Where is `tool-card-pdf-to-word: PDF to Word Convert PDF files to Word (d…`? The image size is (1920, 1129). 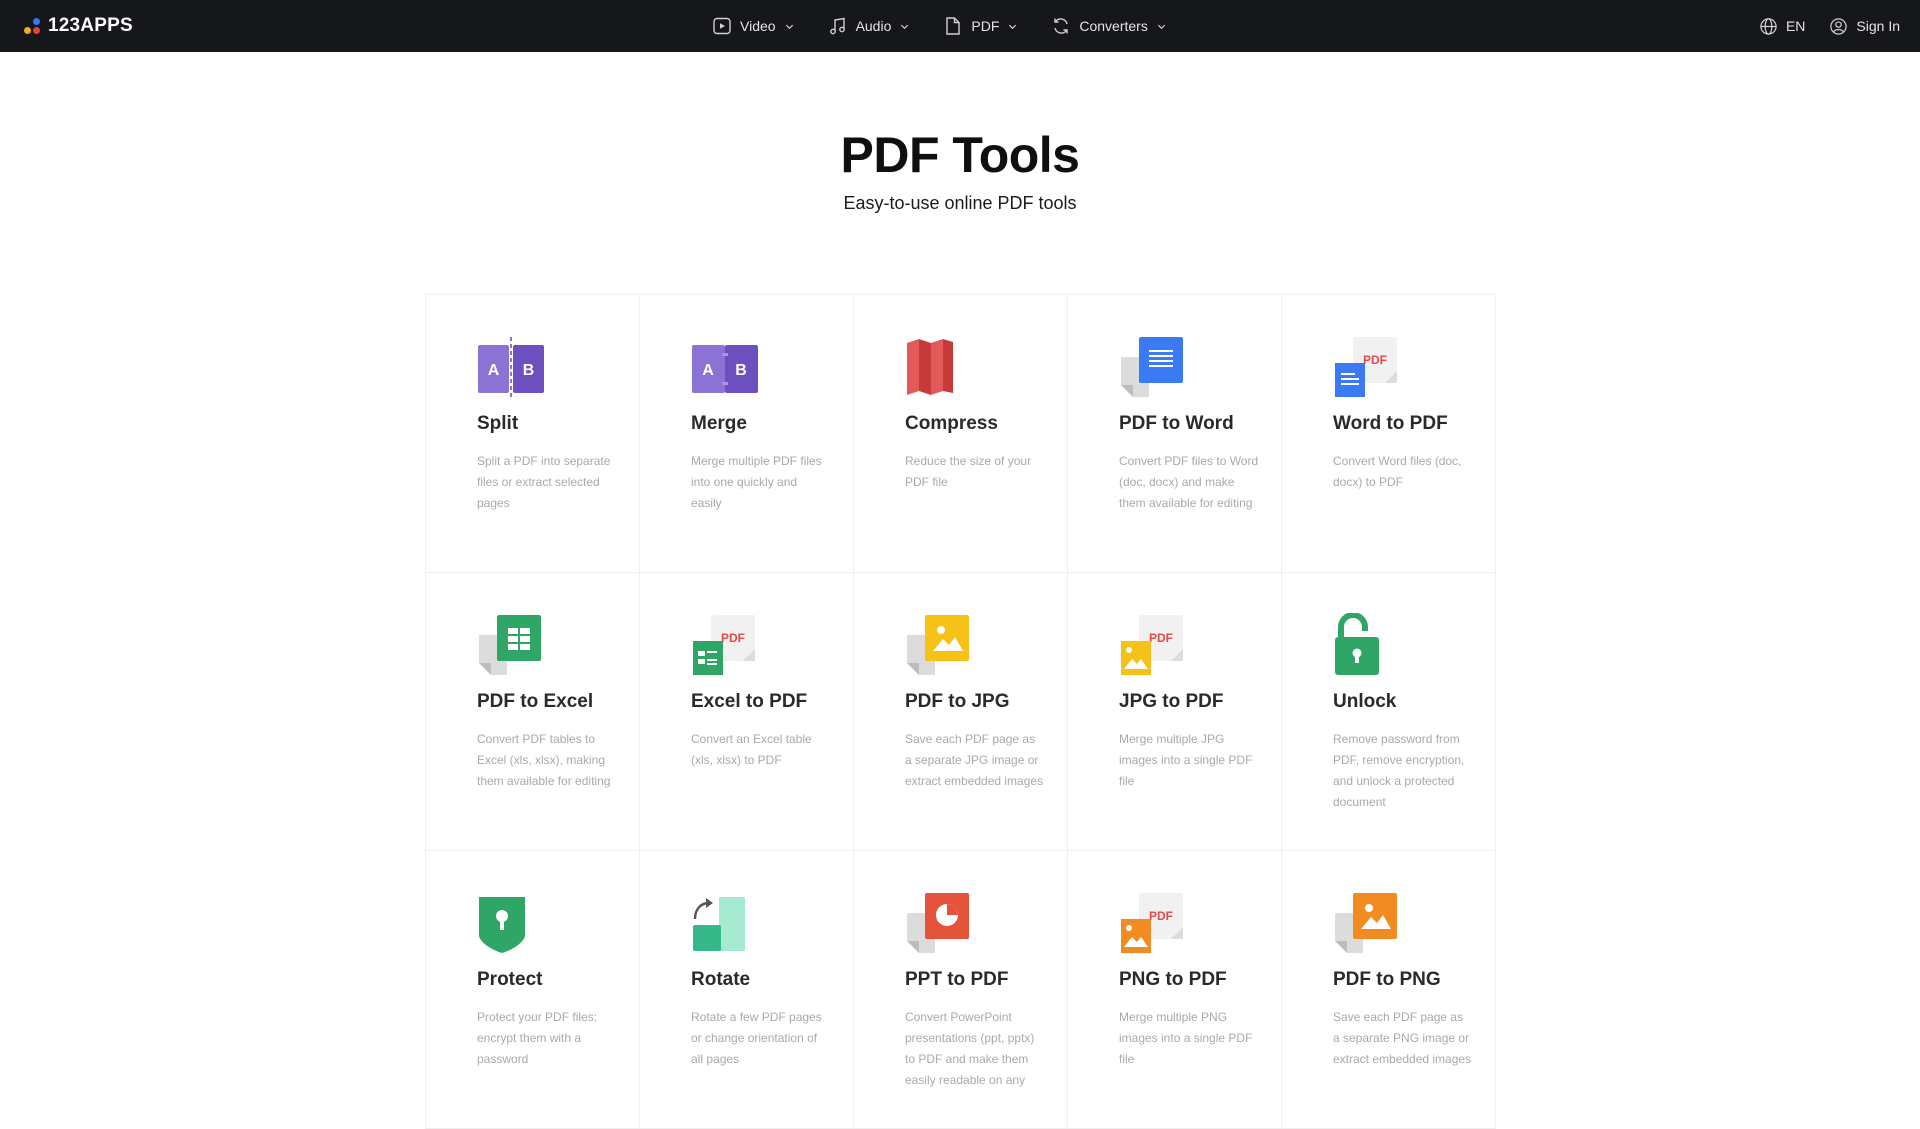
tool-card-pdf-to-word: PDF to Word Convert PDF files to Word (d… is located at coordinates (1175, 434).